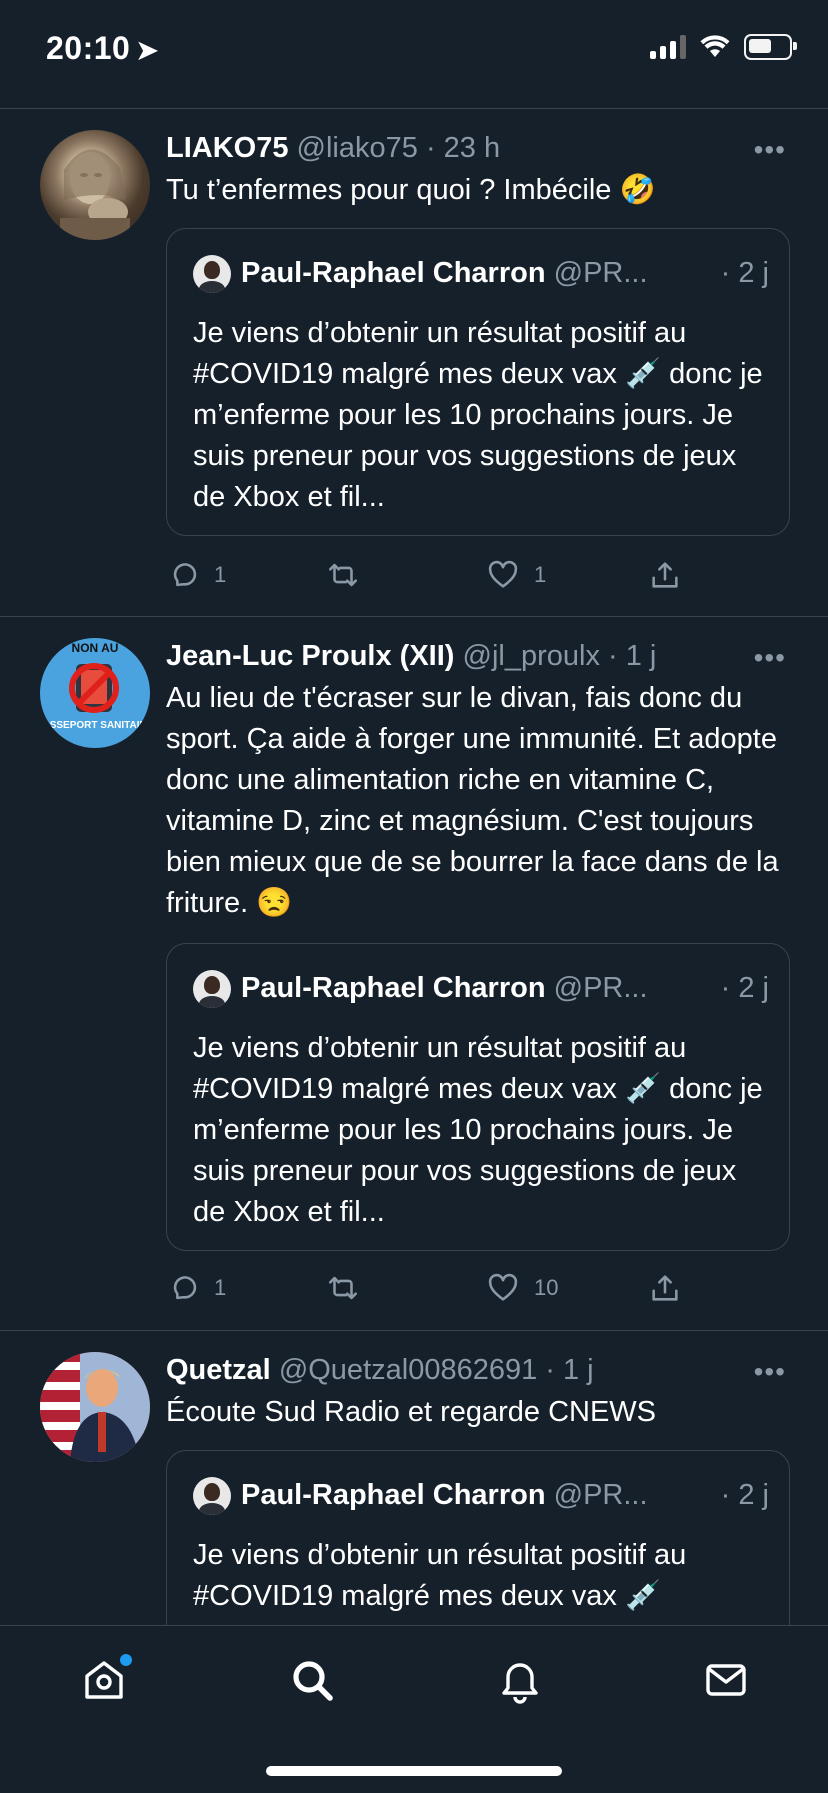 Image resolution: width=828 pixels, height=1793 pixels. What do you see at coordinates (522, 1288) in the screenshot?
I see `like-button: 10` at bounding box center [522, 1288].